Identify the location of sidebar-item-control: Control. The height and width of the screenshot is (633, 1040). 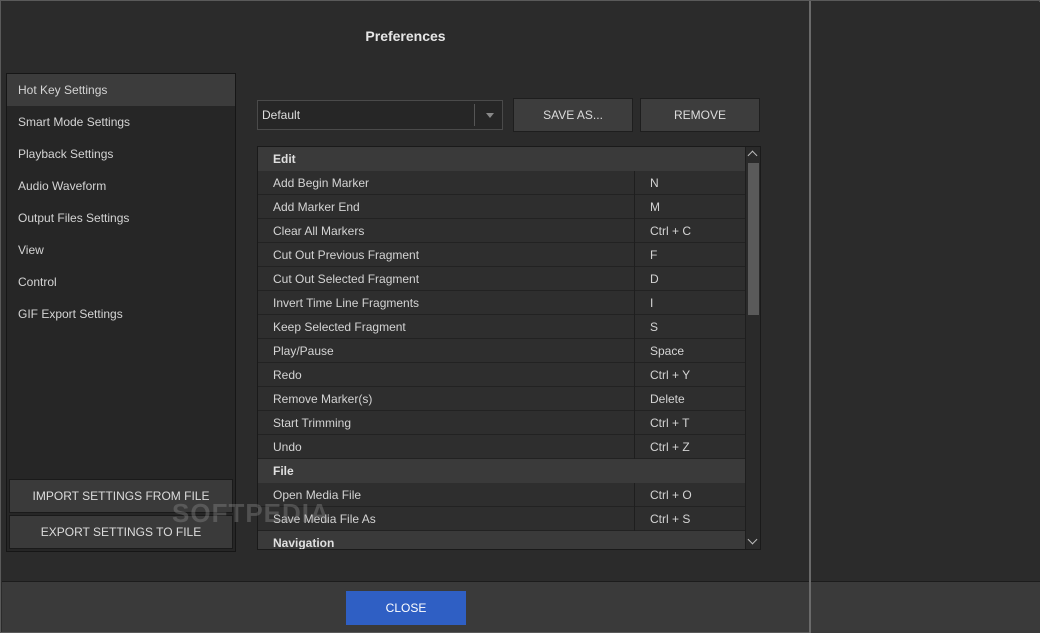
(121, 282).